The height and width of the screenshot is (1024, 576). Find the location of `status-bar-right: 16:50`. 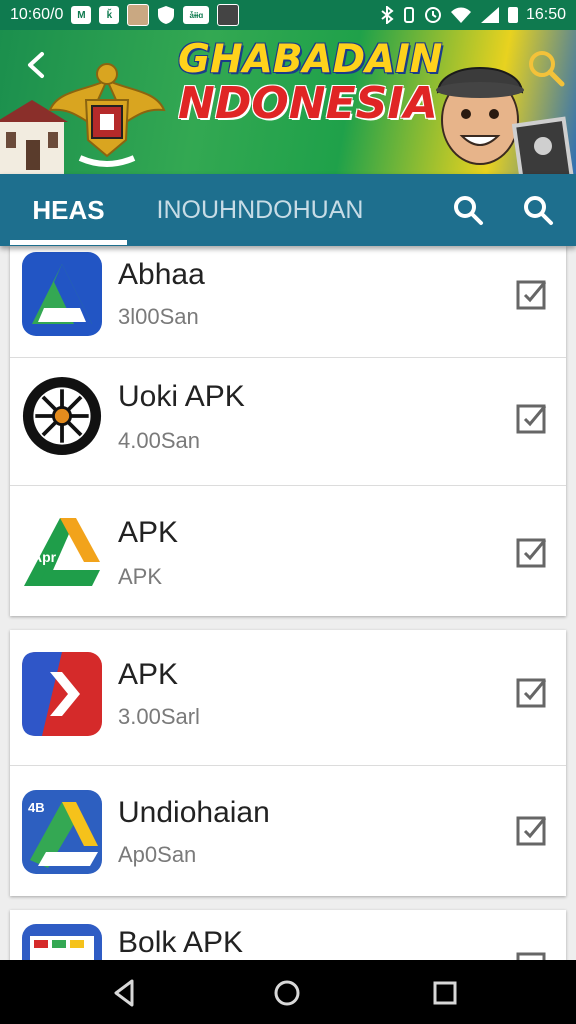

status-bar-right: 16:50 is located at coordinates (473, 15).